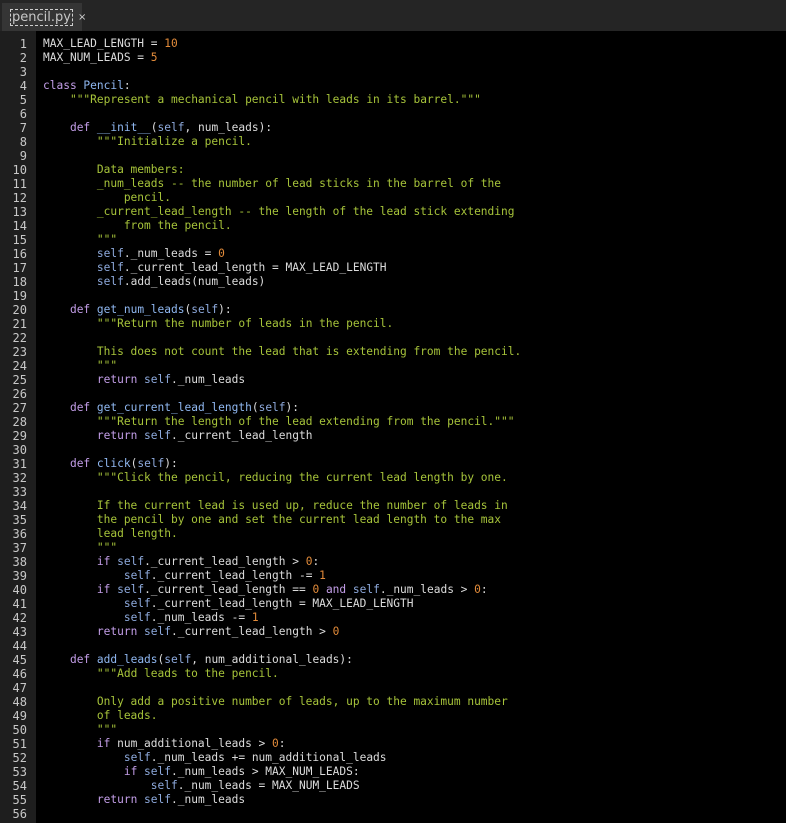 The height and width of the screenshot is (823, 786). Describe the element at coordinates (414, 170) in the screenshot. I see `code-line: Data members:` at that location.